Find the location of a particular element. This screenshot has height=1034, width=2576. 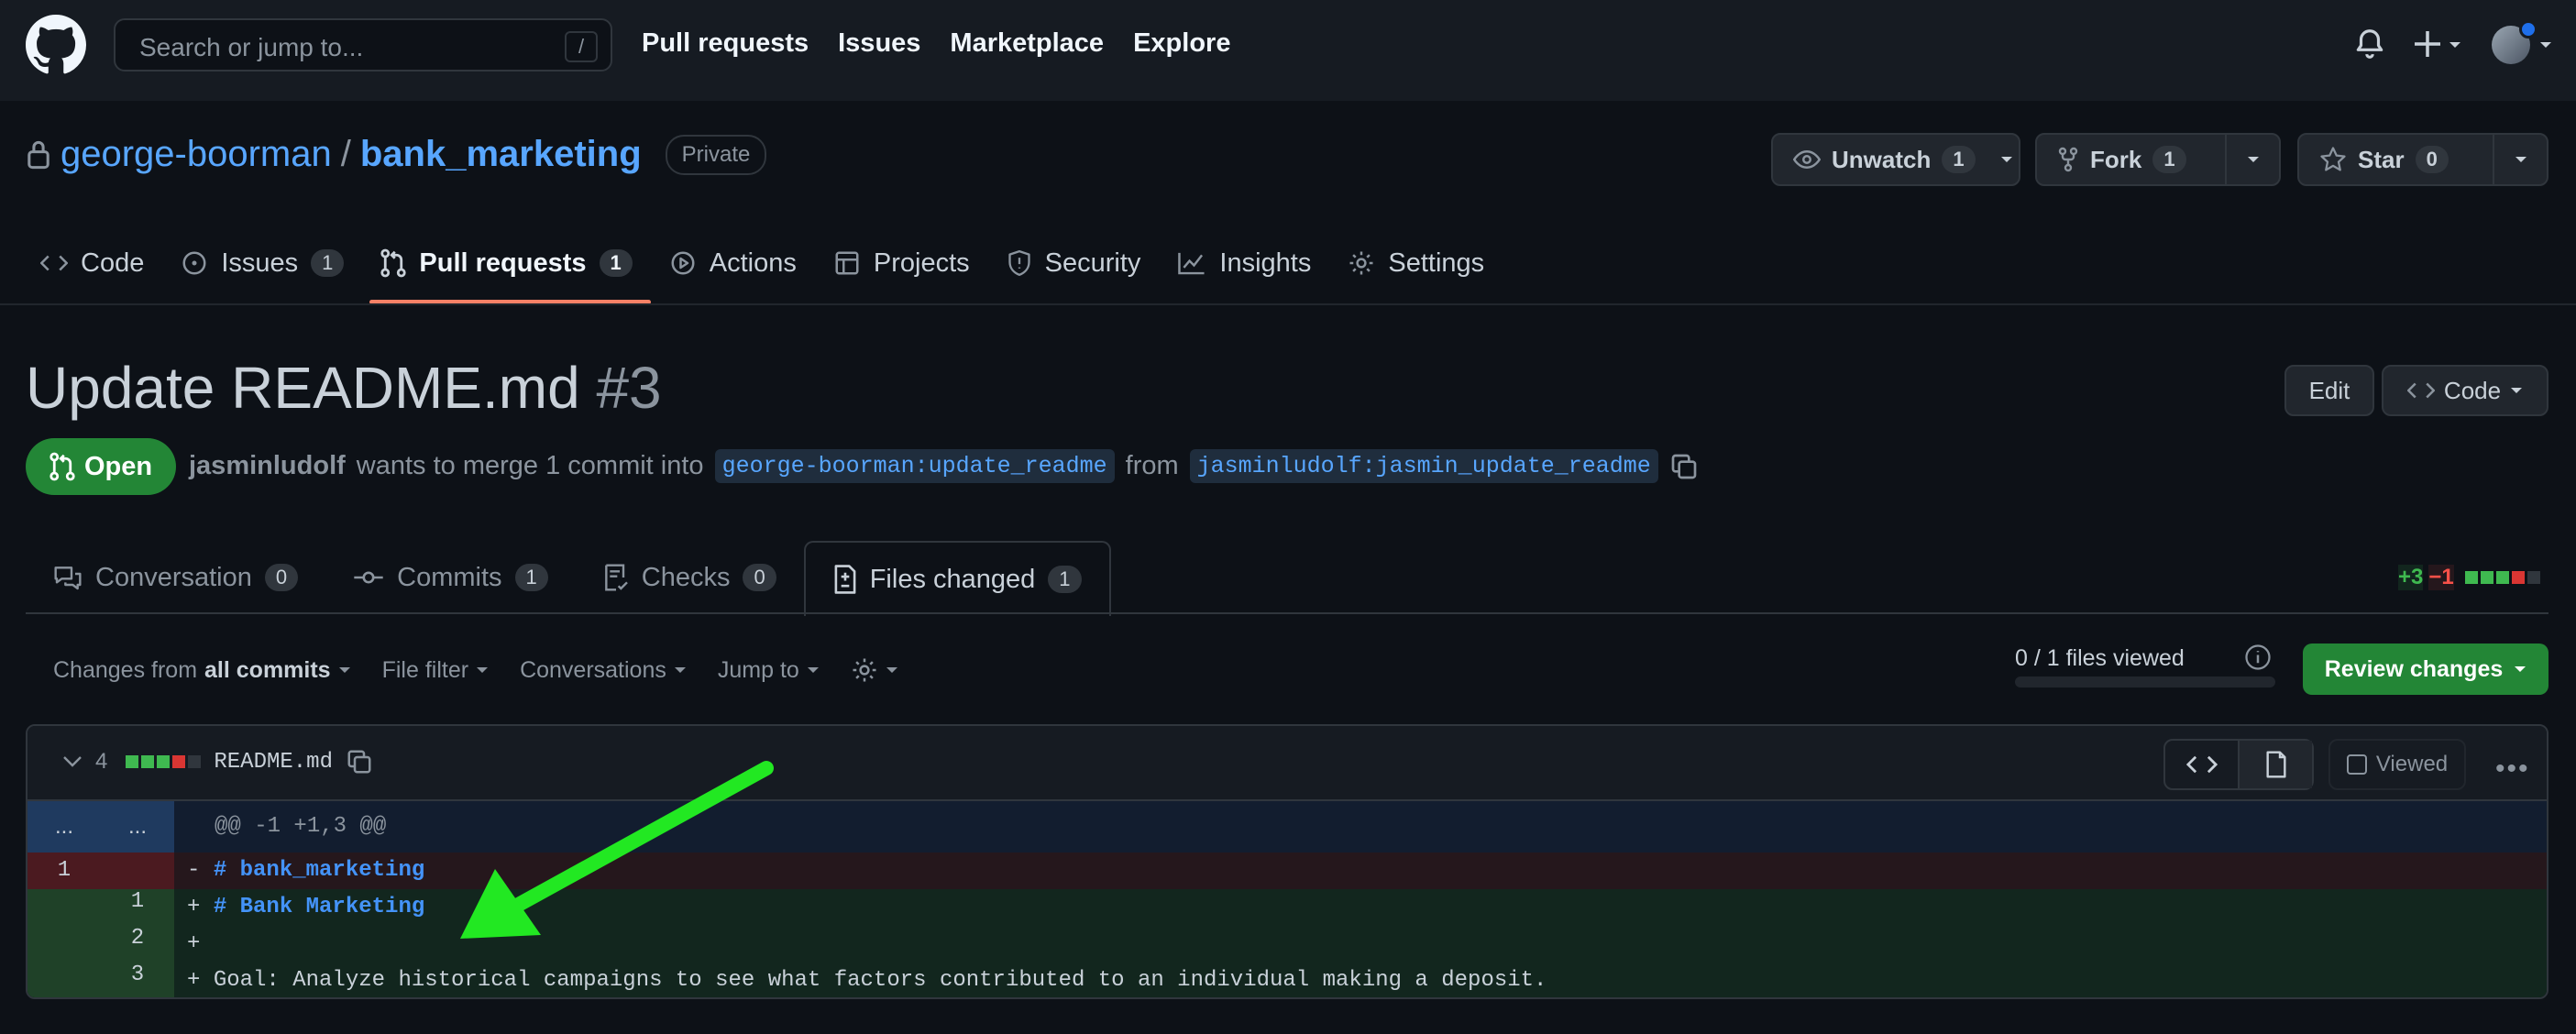

tab-checks-label: Checks is located at coordinates (686, 577).